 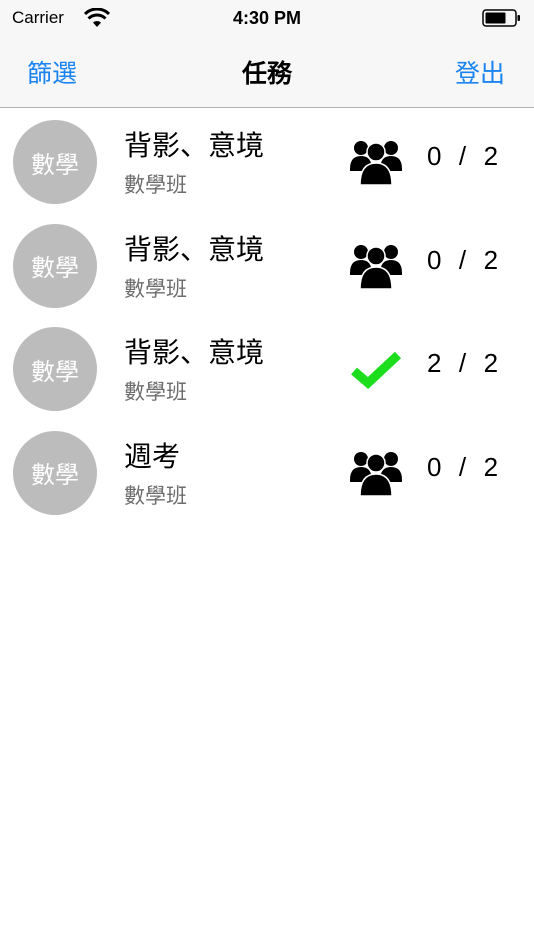 I want to click on progress-count: 2 / 2, so click(x=463, y=363).